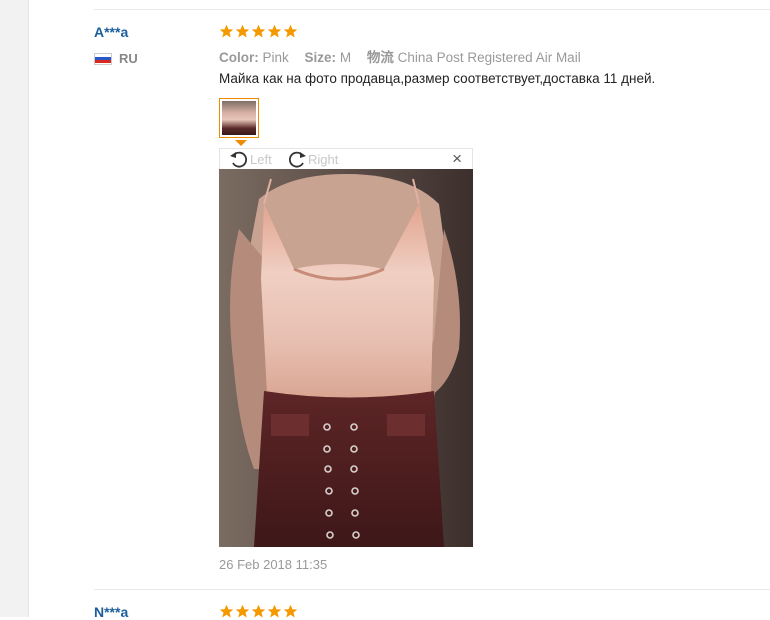  Describe the element at coordinates (432, 589) in the screenshot. I see `divider-bottom` at that location.